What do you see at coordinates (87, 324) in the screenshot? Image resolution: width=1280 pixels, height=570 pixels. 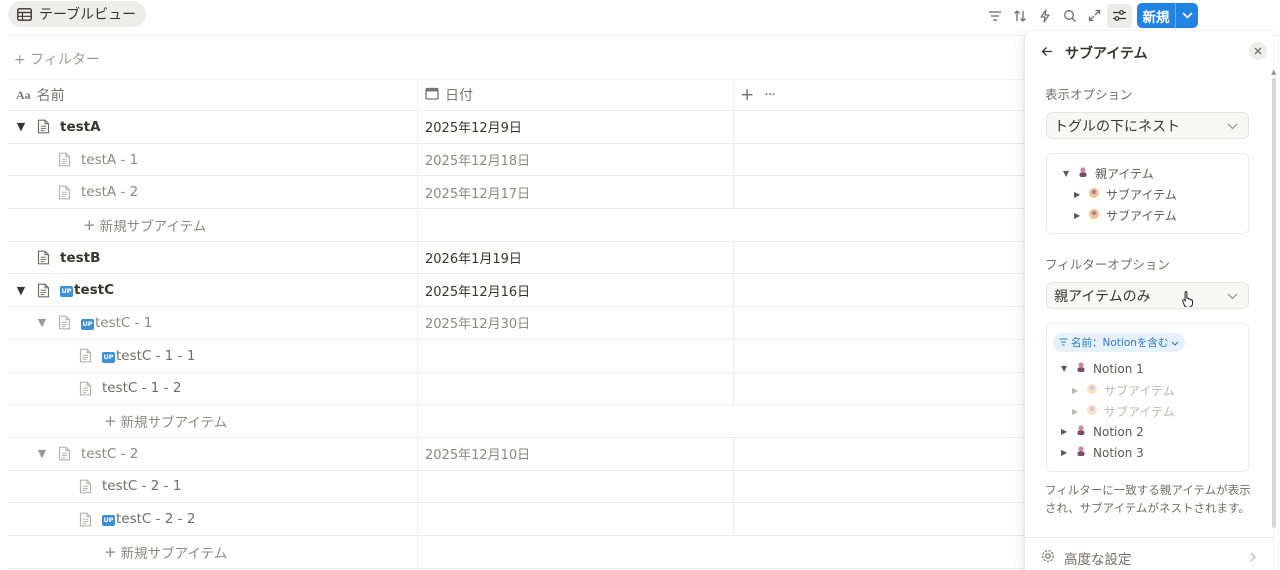 I see `image-badge-icon: UP` at bounding box center [87, 324].